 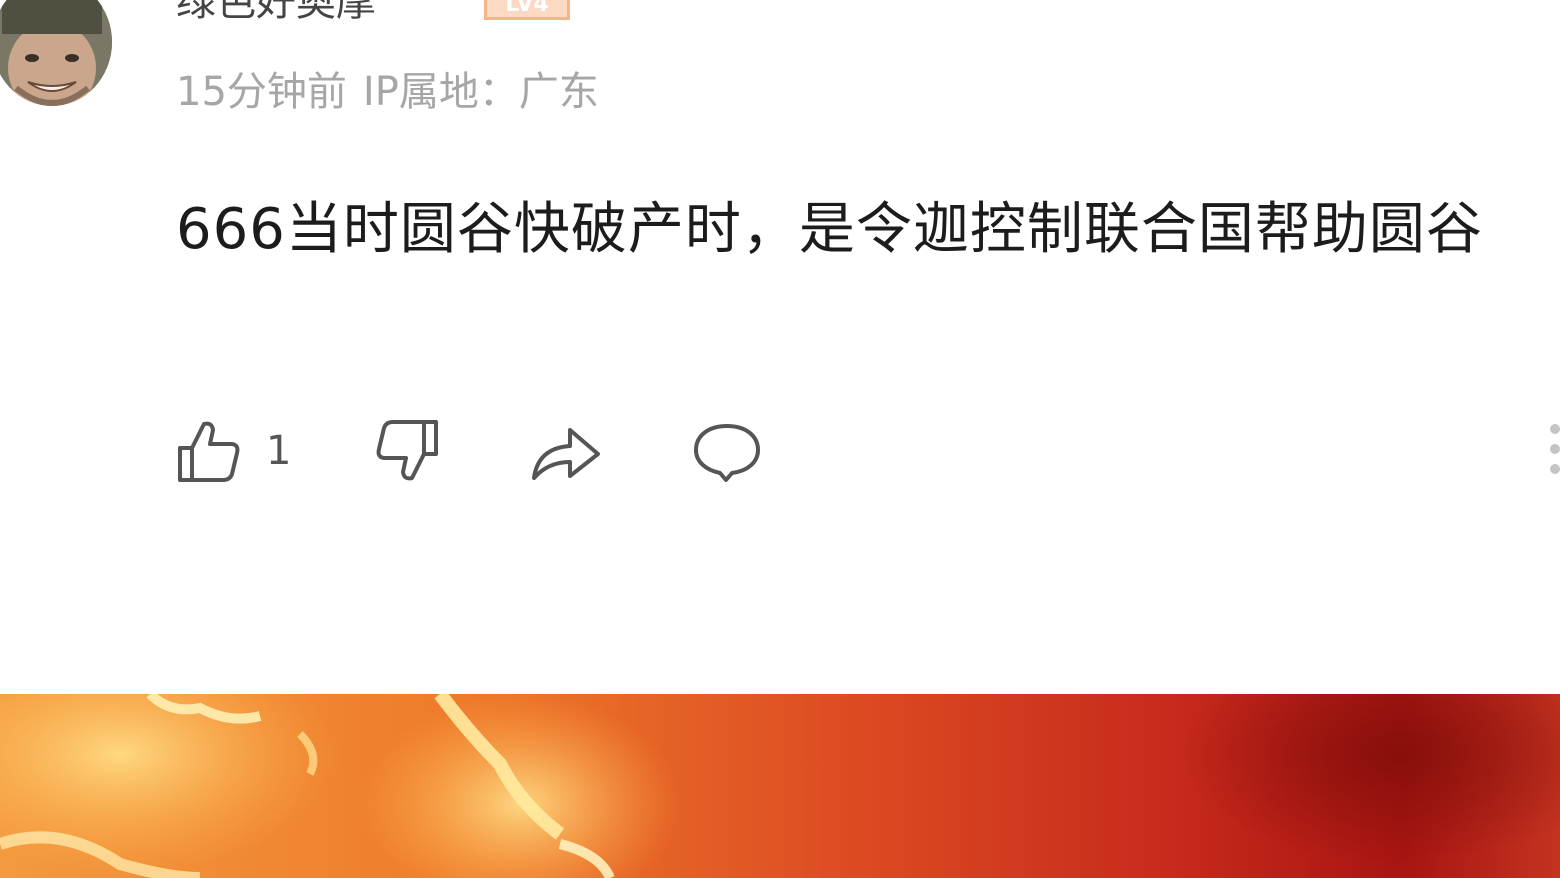 I want to click on speech-bubble-icon, so click(x=727, y=453).